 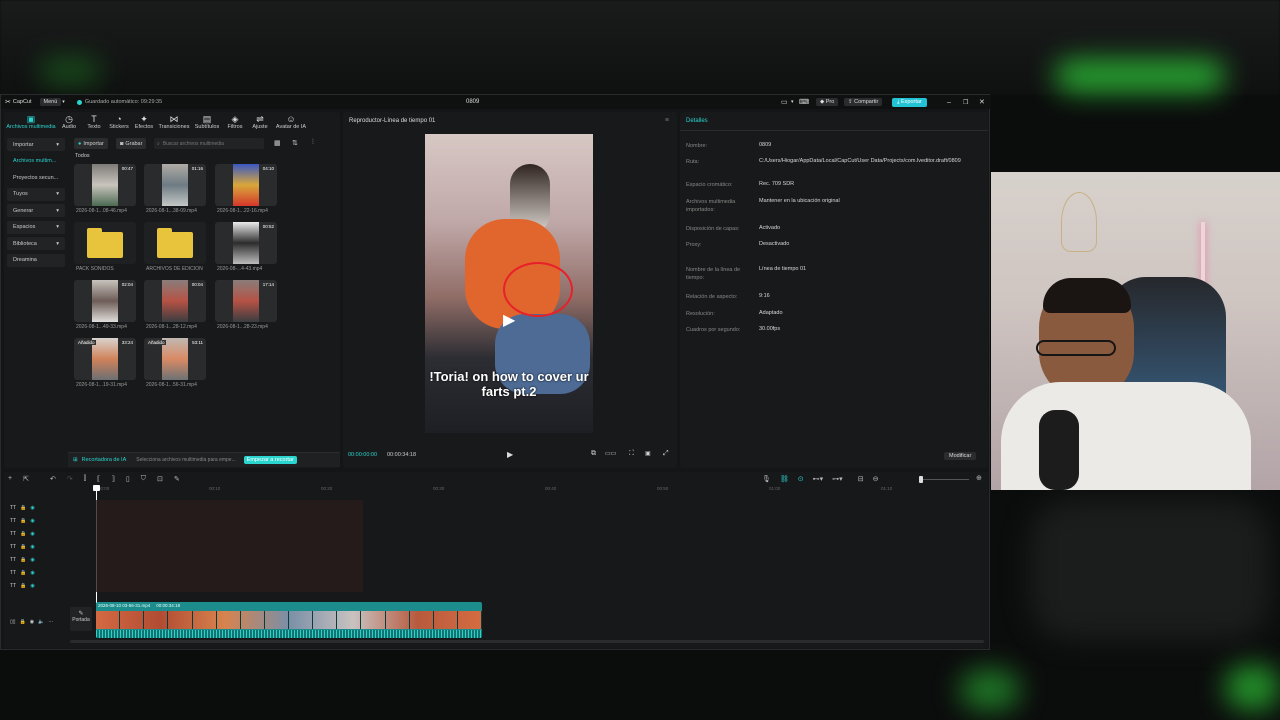 What do you see at coordinates (105, 359) in the screenshot?
I see `media-item: Añadido 33:24` at bounding box center [105, 359].